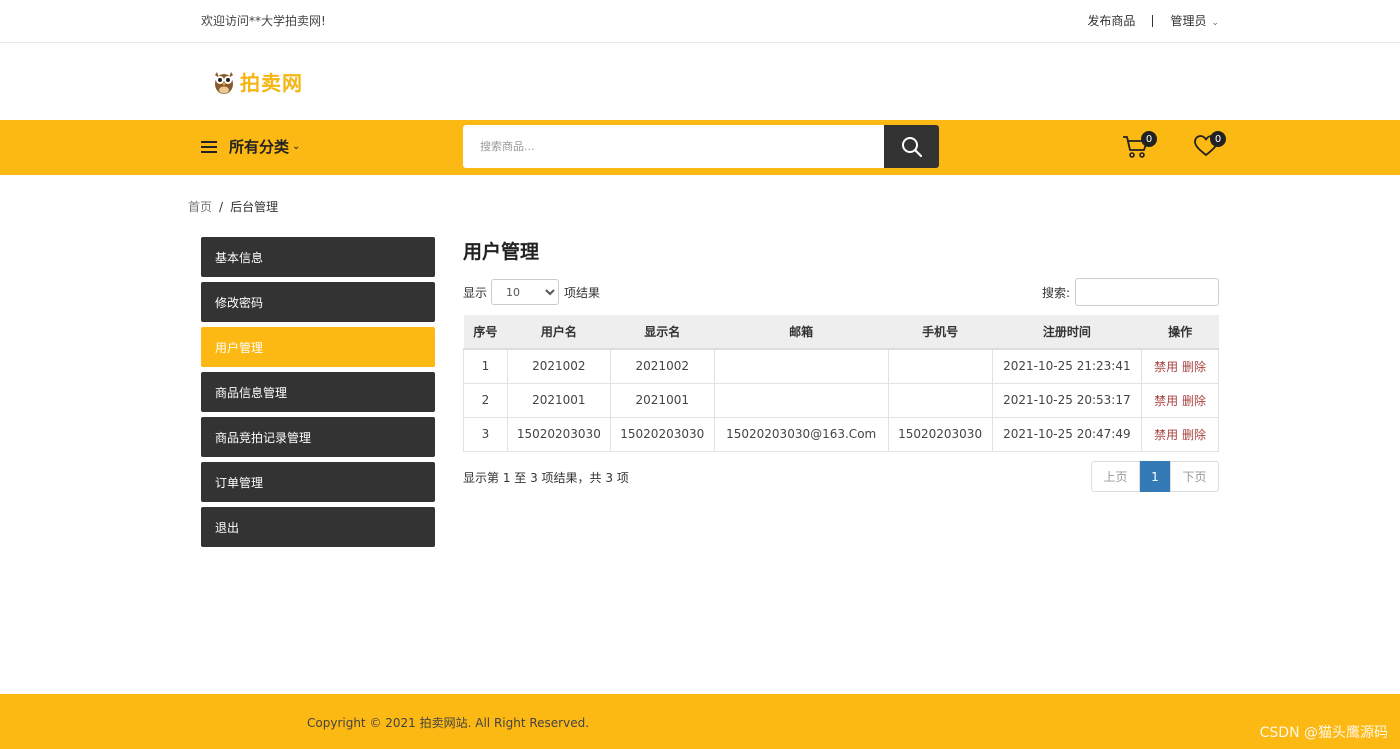 The image size is (1400, 749). Describe the element at coordinates (700, 21) in the screenshot. I see `top-bar: 欢迎访问**大学拍卖网! 发布商品 管理员 ⌄` at that location.